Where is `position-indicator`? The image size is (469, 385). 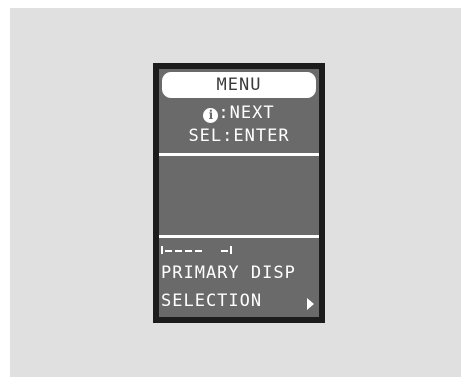
position-indicator is located at coordinates (196, 250).